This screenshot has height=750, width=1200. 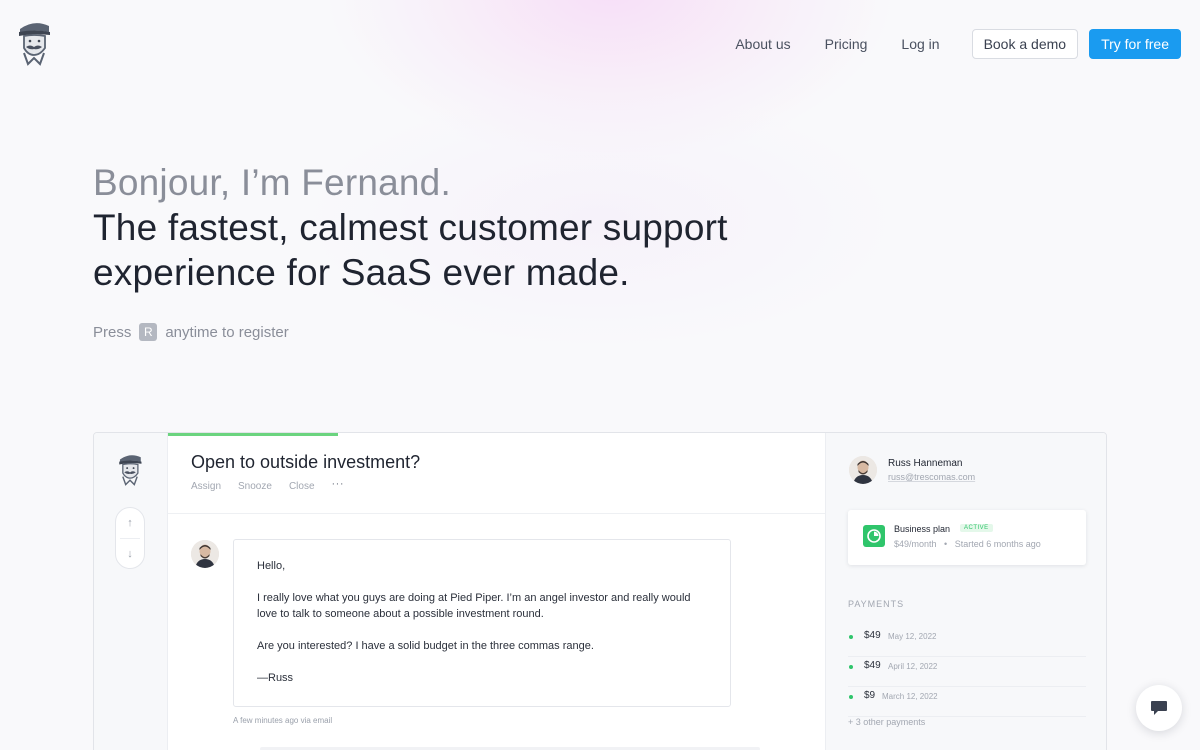 I want to click on payments-heading: PAYMENTS, so click(x=876, y=604).